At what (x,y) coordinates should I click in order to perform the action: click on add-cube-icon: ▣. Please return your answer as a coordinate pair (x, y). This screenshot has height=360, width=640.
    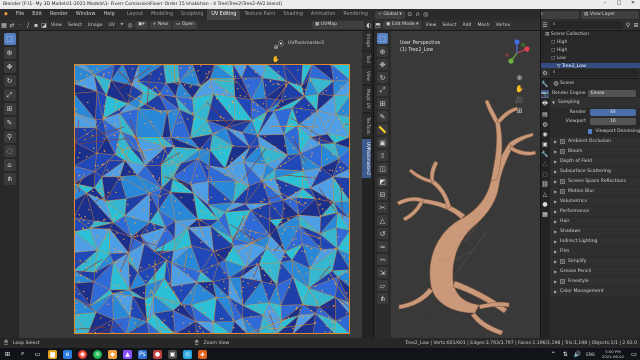
    Looking at the image, I should click on (382, 142).